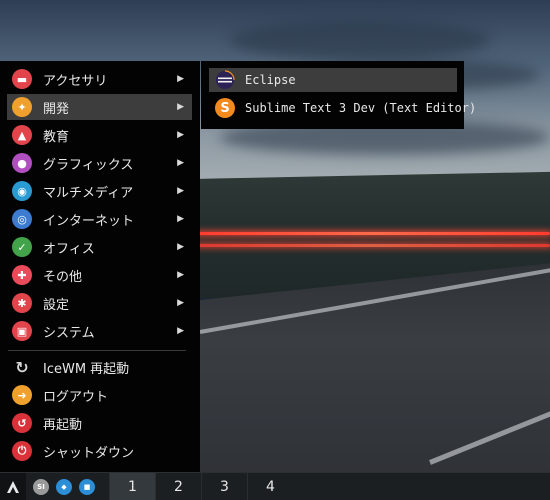 The height and width of the screenshot is (500, 550). Describe the element at coordinates (22, 423) in the screenshot. I see `reboot-icon: ↺` at that location.